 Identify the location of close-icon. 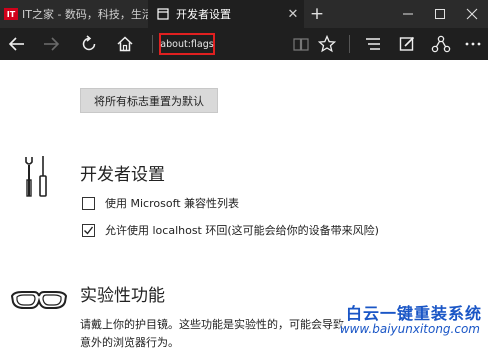
(472, 14).